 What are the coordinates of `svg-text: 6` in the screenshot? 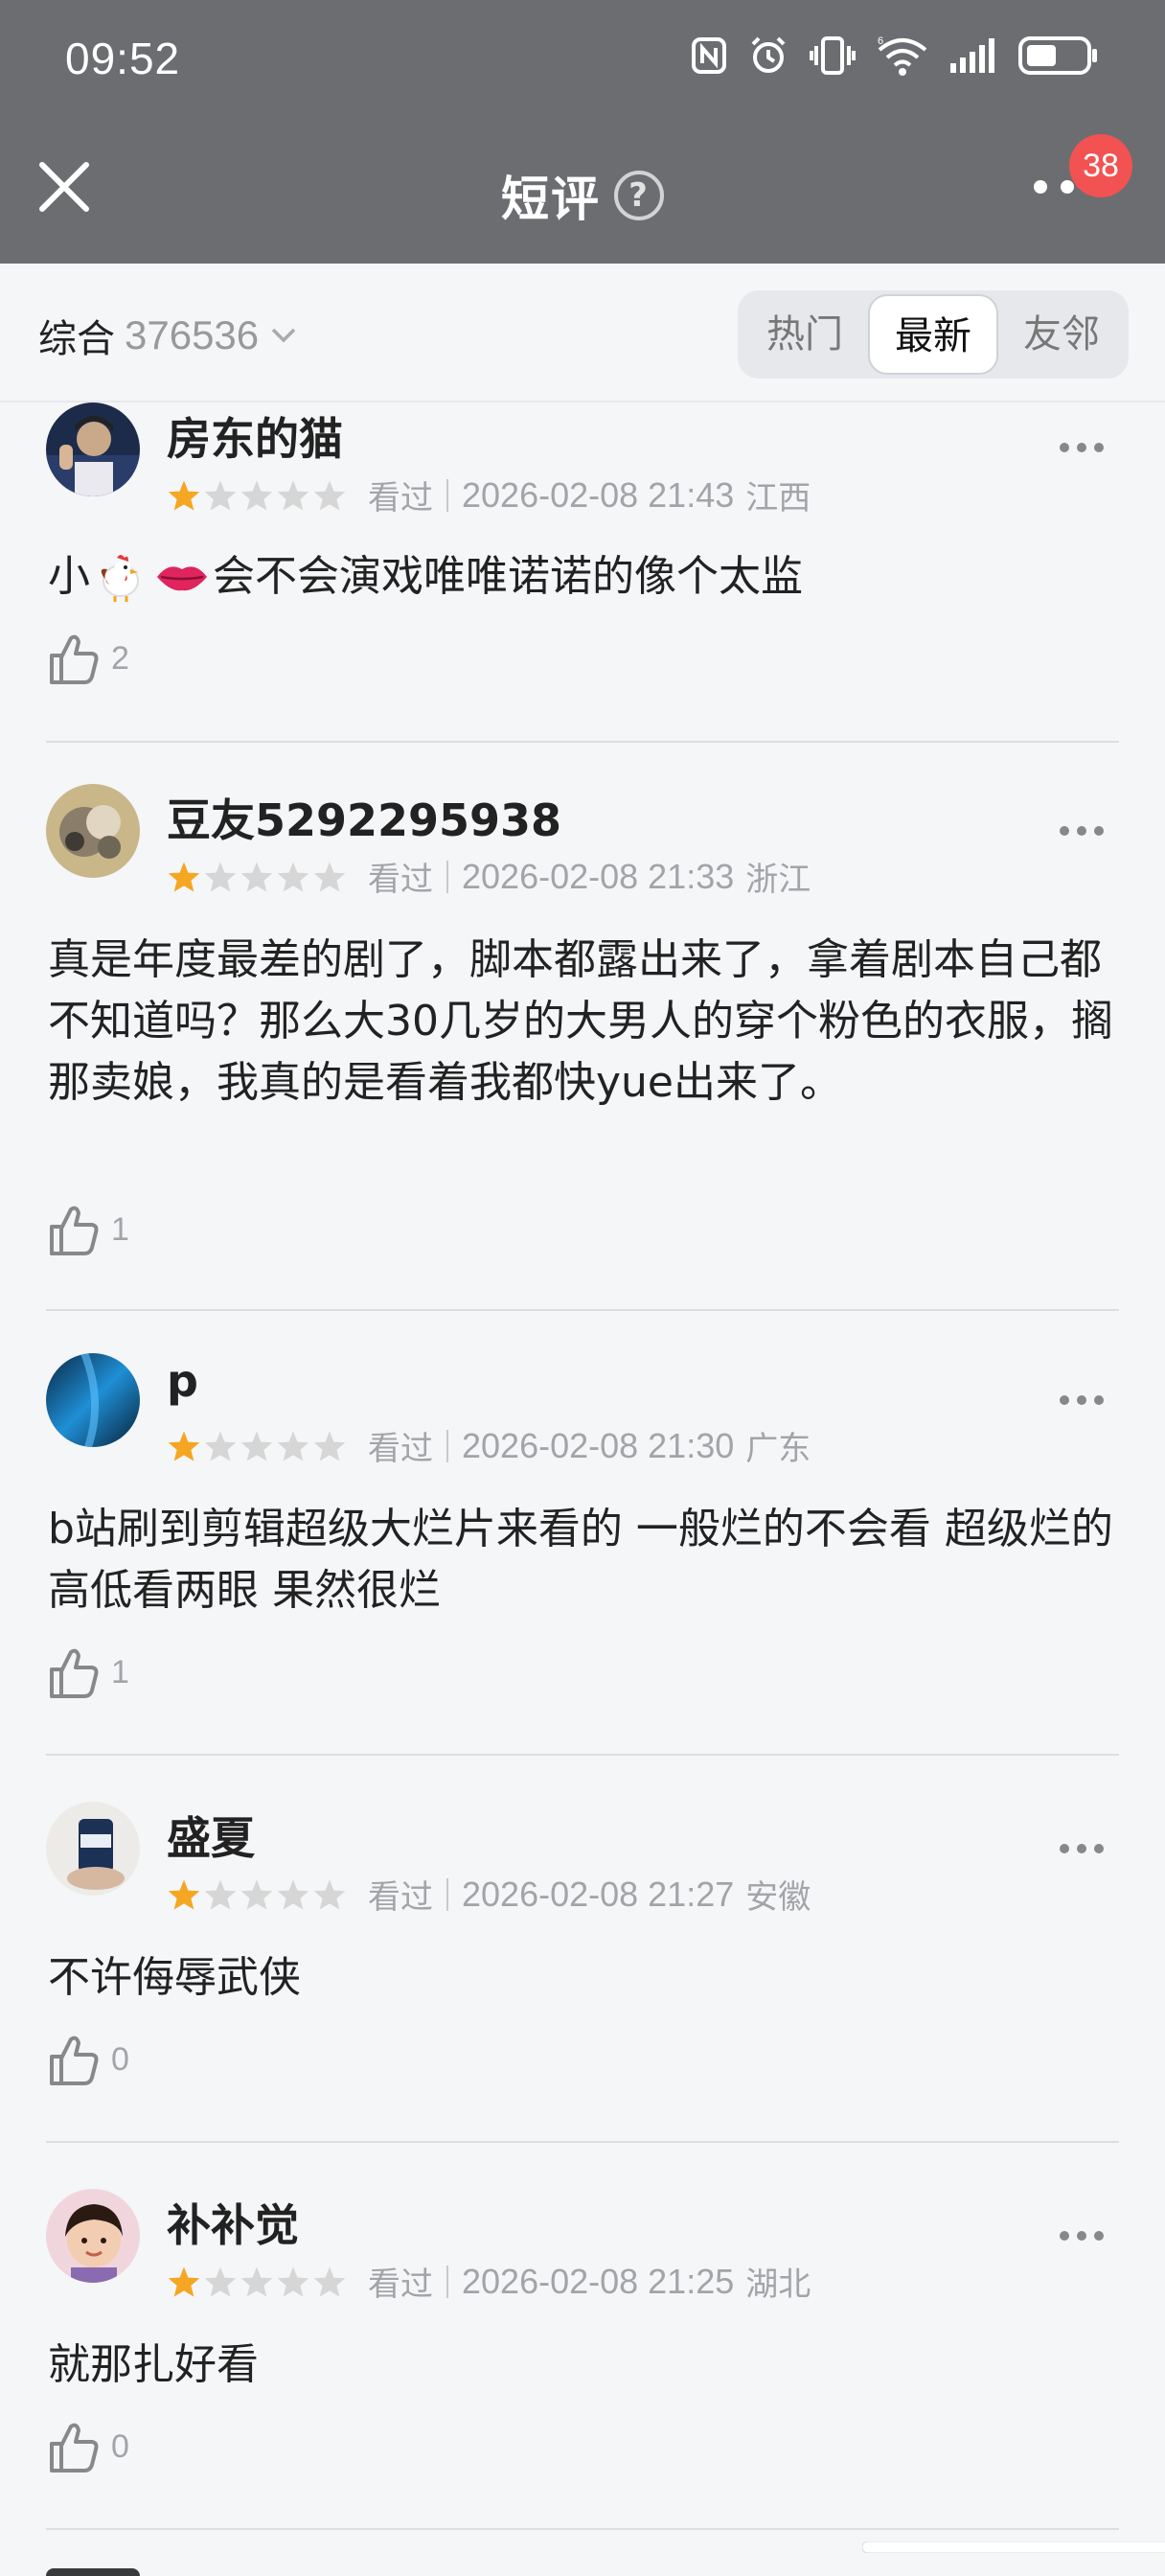 It's located at (880, 41).